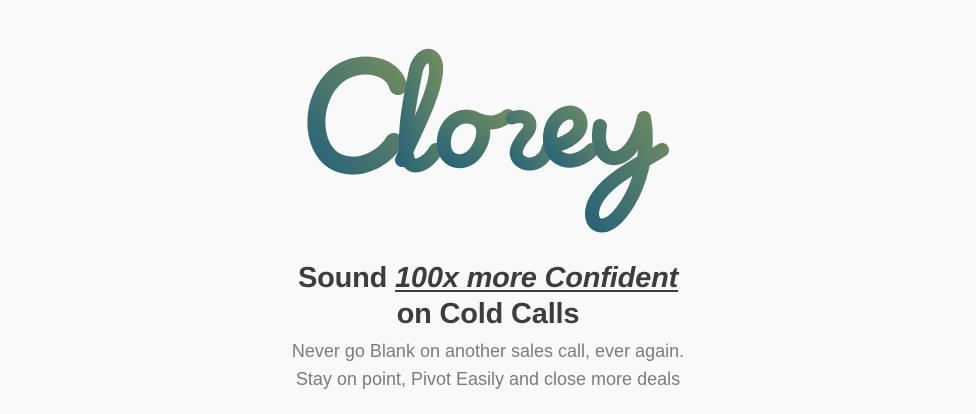  I want to click on headline-line-1: Sound 100x more Confident, so click(488, 278).